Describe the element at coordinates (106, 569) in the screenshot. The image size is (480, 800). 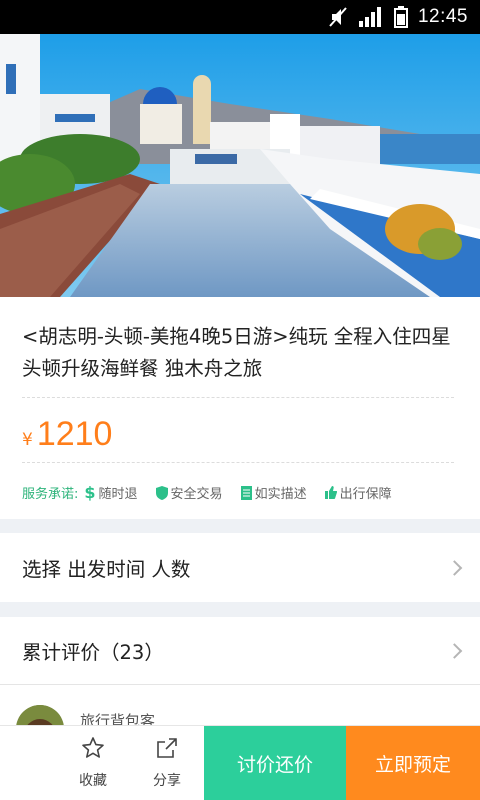
I see `row-label: 选择 出发时间 人数` at that location.